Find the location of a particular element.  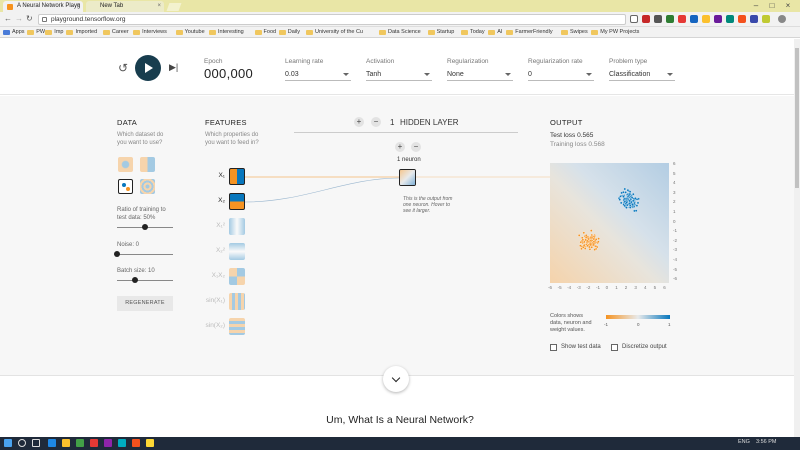

bookmark-item: Startup is located at coordinates (440, 32).